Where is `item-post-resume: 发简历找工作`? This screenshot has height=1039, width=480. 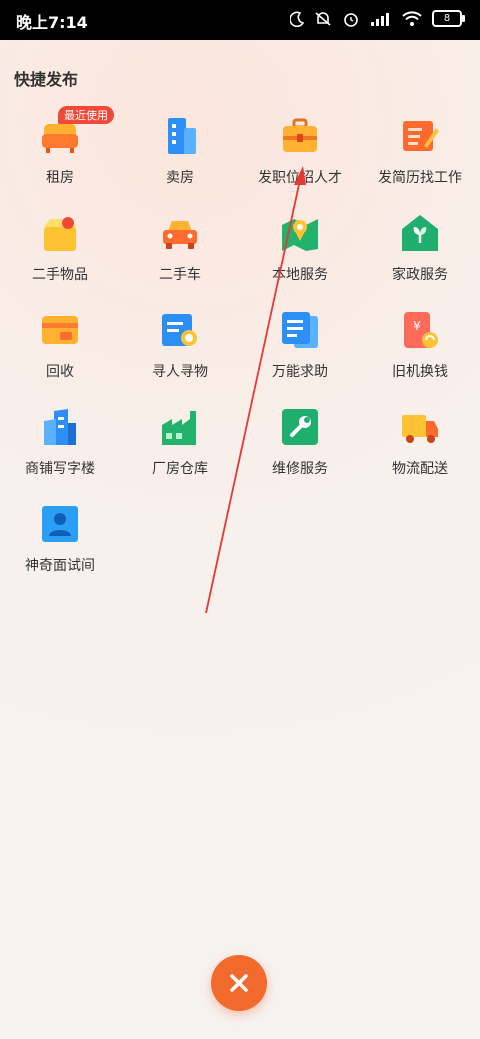 item-post-resume: 发简历找工作 is located at coordinates (420, 156).